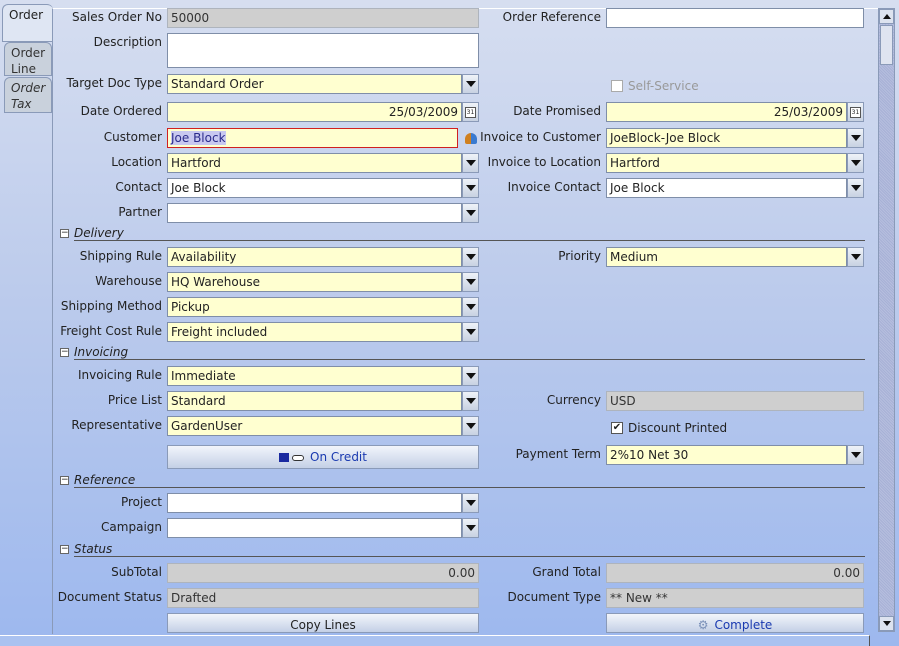 This screenshot has width=899, height=646. I want to click on representative-dropdown-button, so click(470, 426).